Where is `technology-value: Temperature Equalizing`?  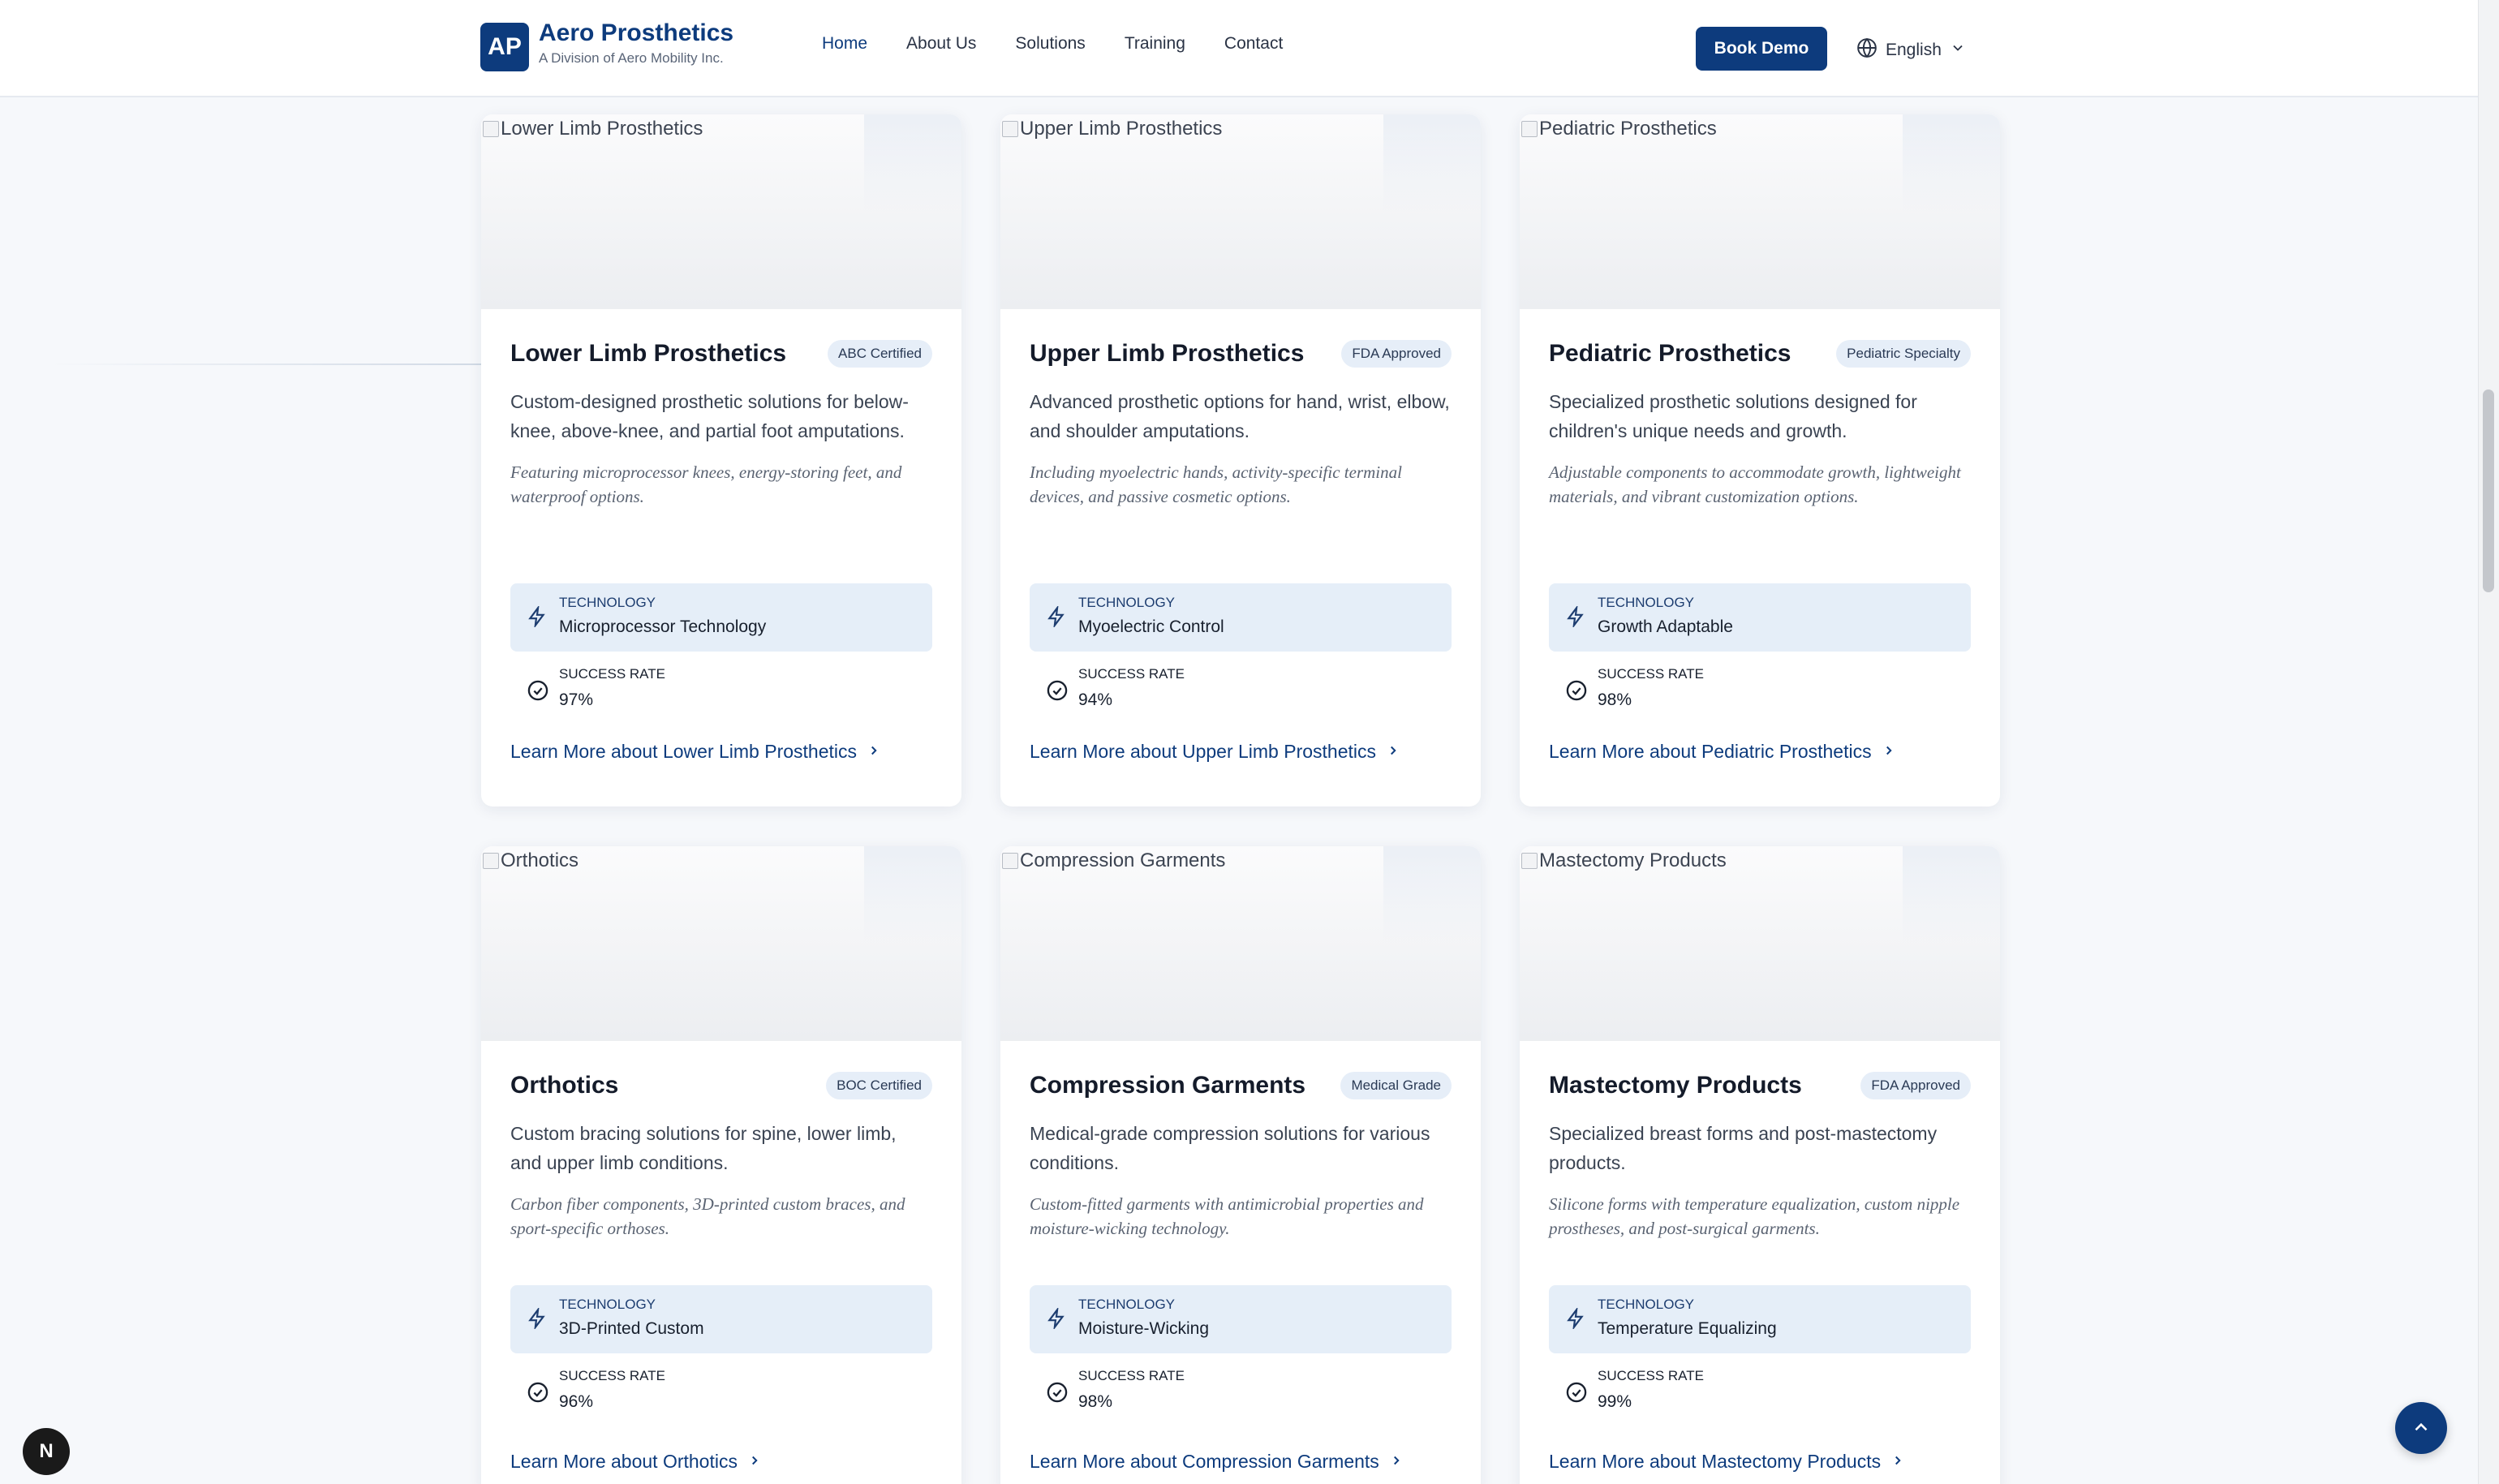 technology-value: Temperature Equalizing is located at coordinates (1687, 1328).